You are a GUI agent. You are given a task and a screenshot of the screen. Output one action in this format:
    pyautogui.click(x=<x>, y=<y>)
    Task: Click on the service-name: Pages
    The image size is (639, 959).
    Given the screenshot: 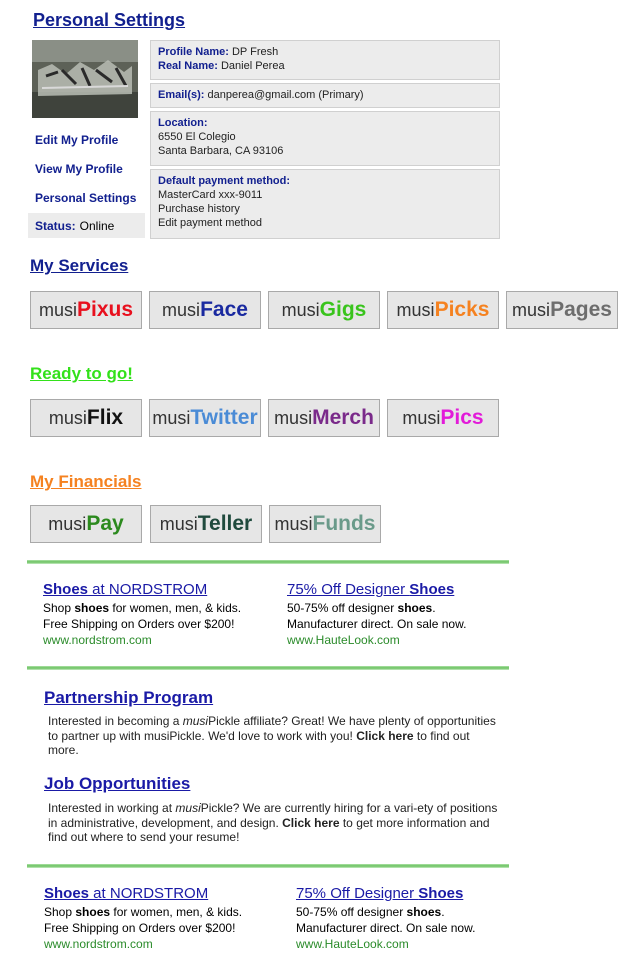 What is the action you would take?
    pyautogui.click(x=581, y=309)
    